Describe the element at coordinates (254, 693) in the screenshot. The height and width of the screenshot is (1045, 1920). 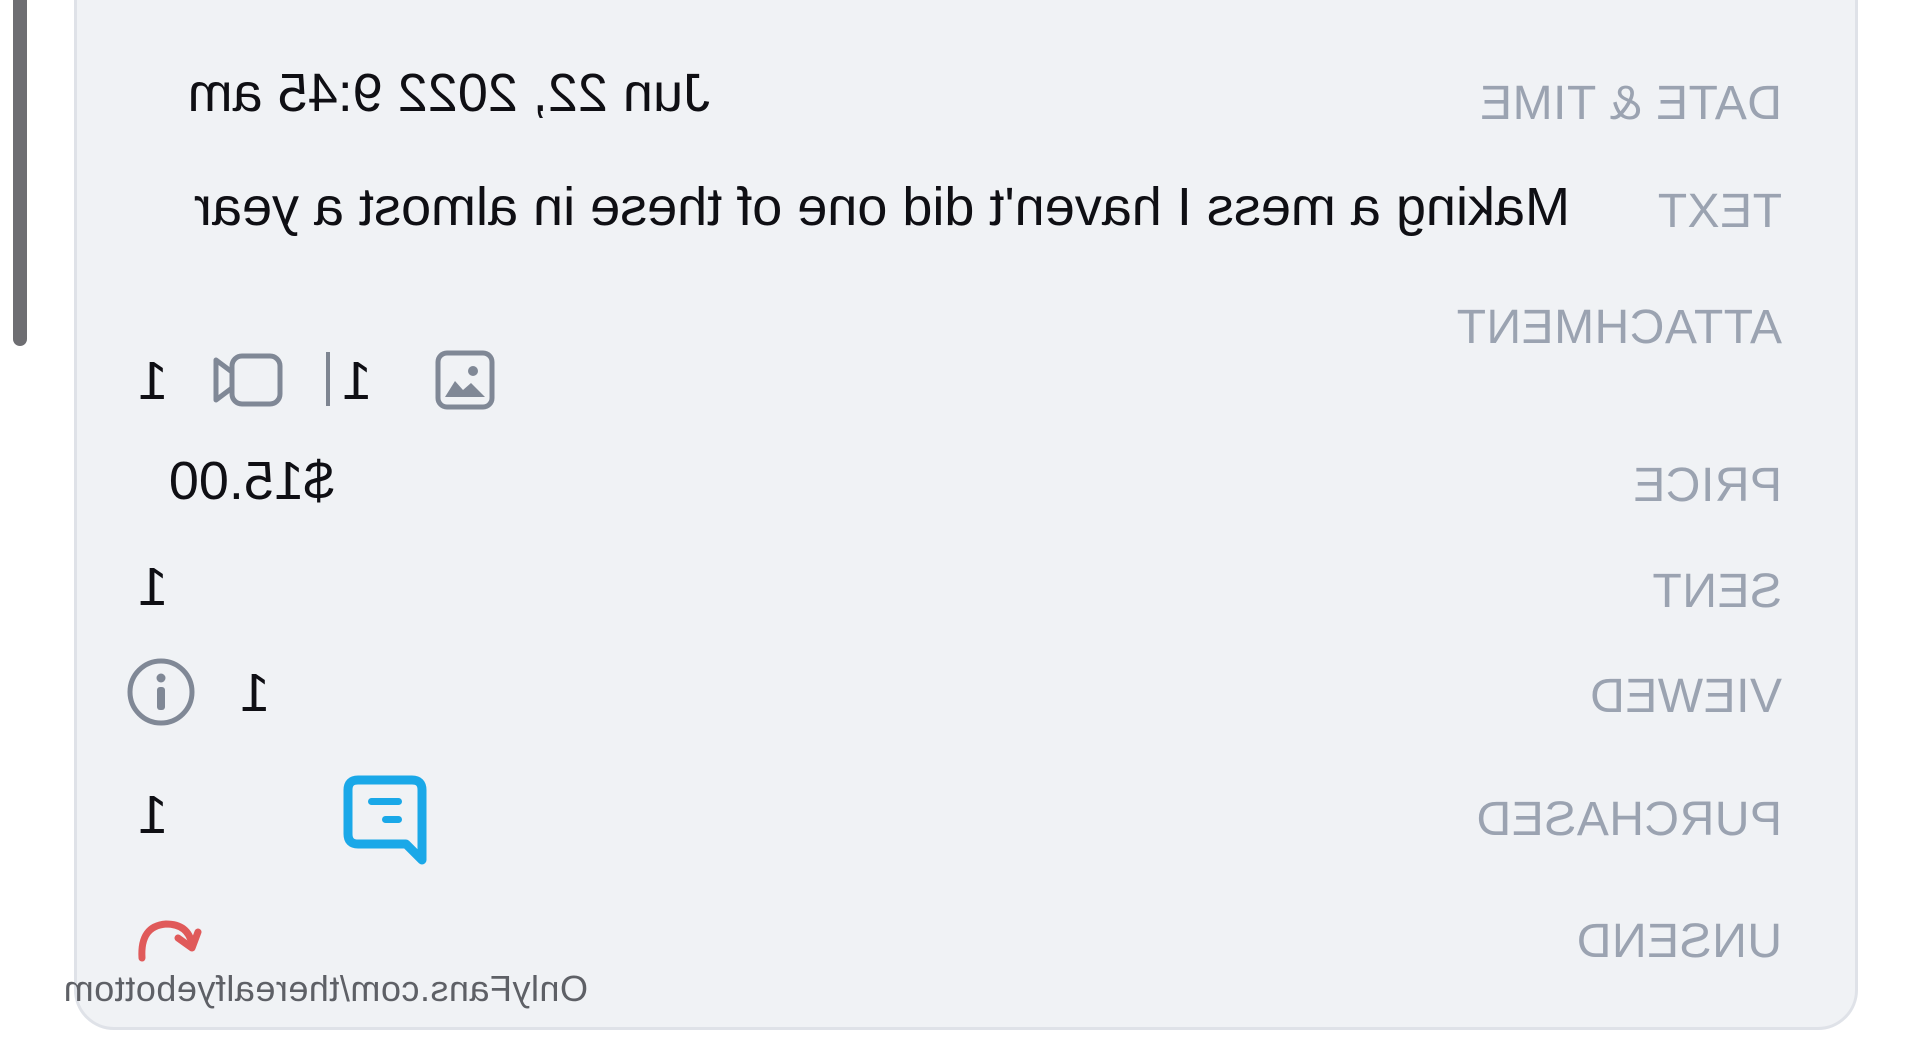
I see `viewed-value: 1` at that location.